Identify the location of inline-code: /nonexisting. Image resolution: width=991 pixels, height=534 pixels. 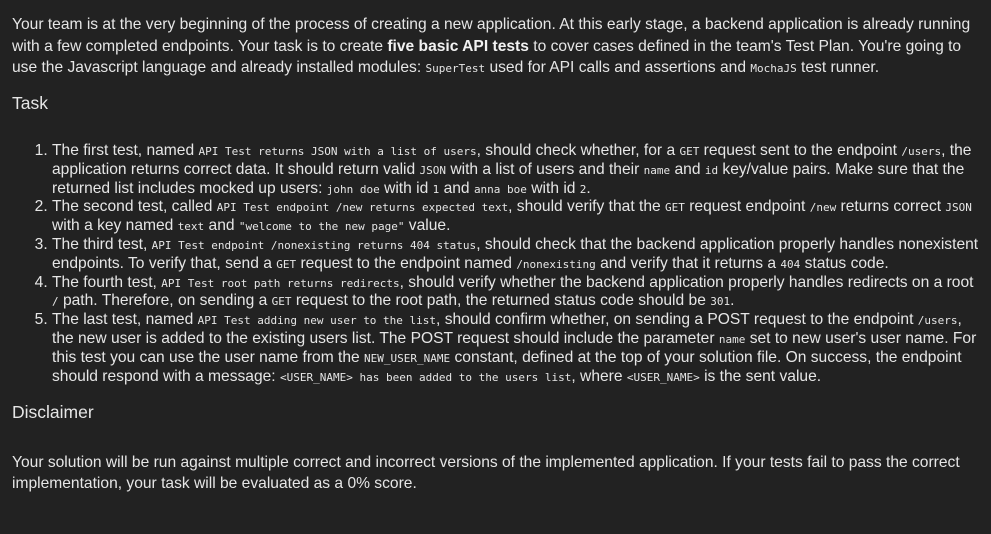
(556, 264).